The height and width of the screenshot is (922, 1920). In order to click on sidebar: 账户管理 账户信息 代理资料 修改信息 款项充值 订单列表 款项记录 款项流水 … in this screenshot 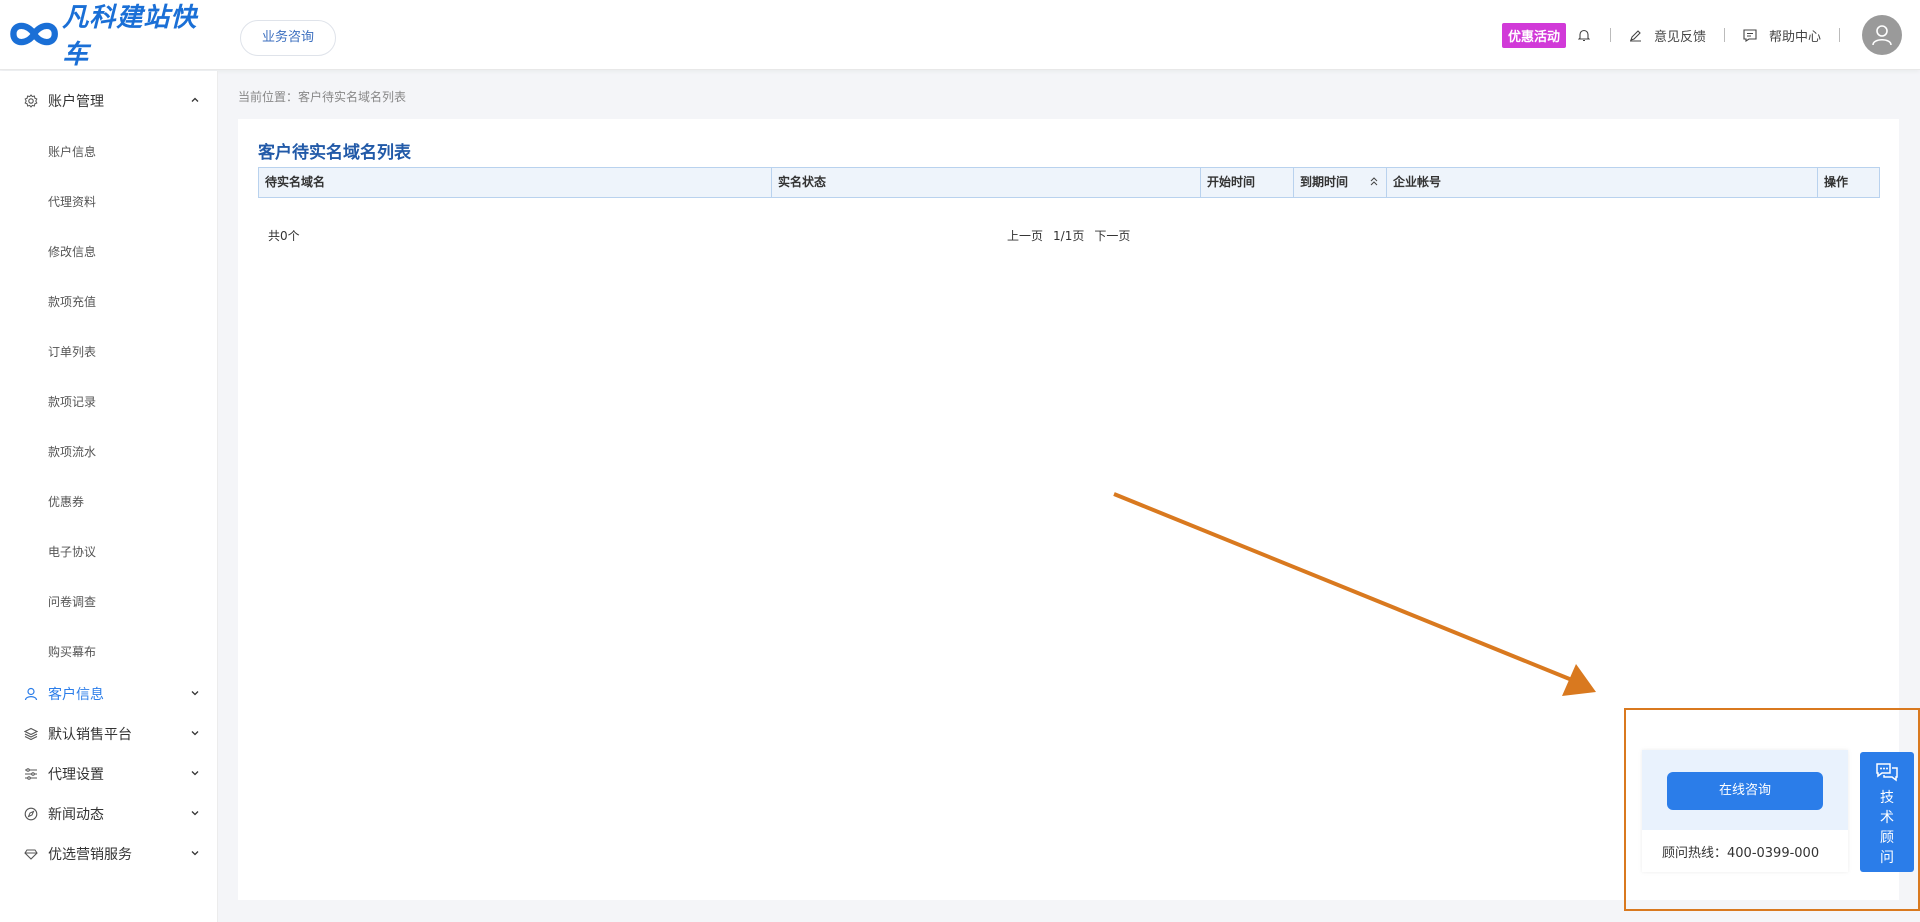, I will do `click(109, 496)`.